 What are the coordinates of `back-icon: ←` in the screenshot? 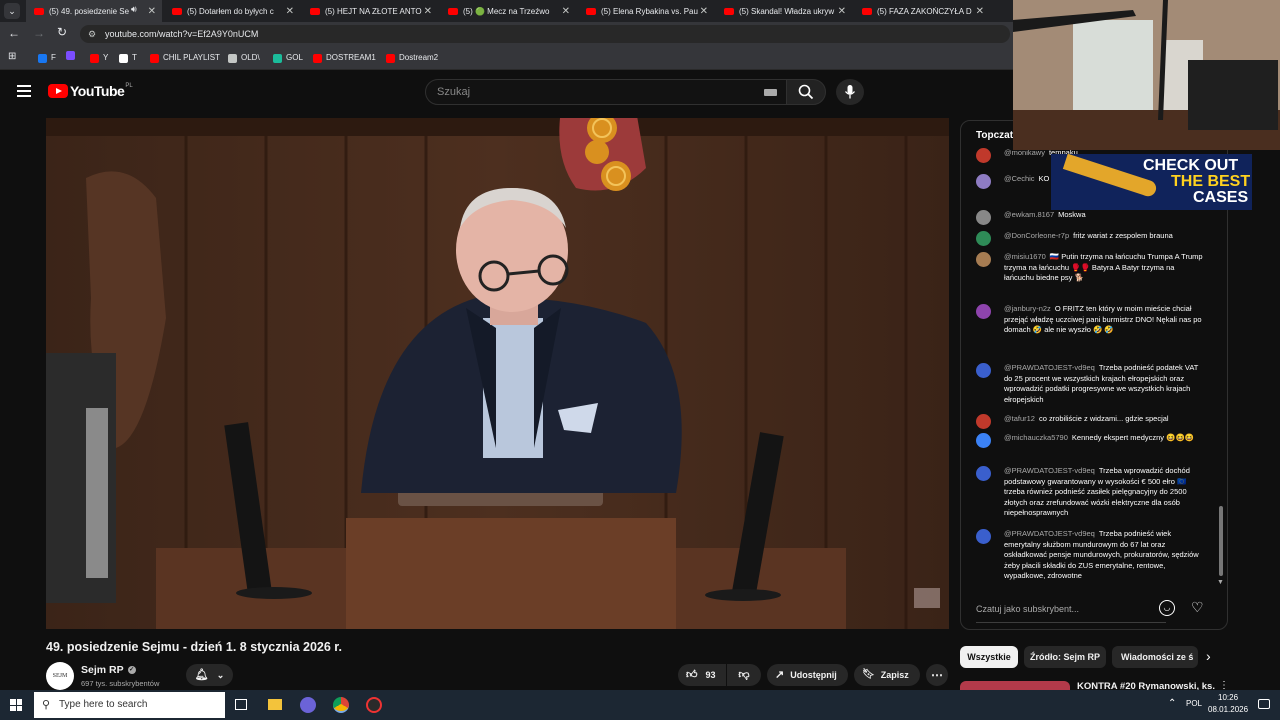 It's located at (14, 33).